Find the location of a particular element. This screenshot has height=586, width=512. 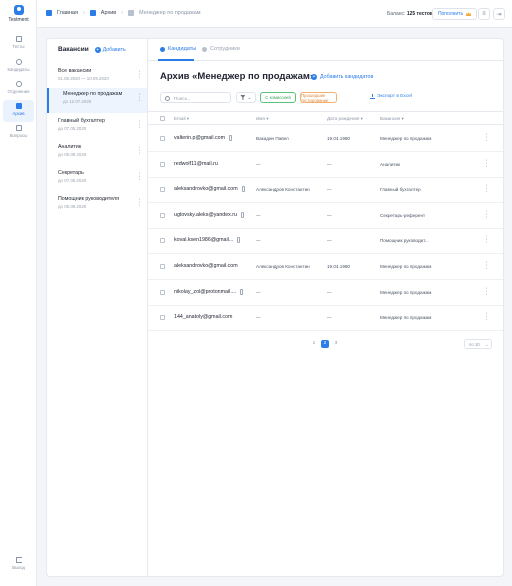

nav-item-departments: Отделения is located at coordinates (18, 89).